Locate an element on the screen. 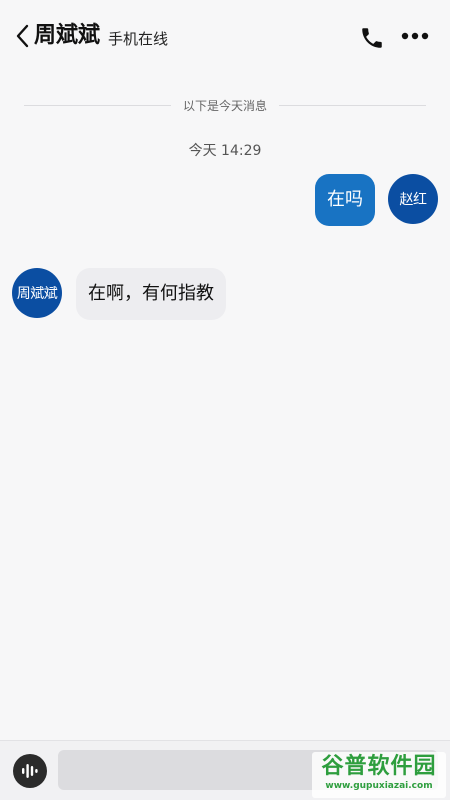  voice-wave-icon is located at coordinates (30, 771).